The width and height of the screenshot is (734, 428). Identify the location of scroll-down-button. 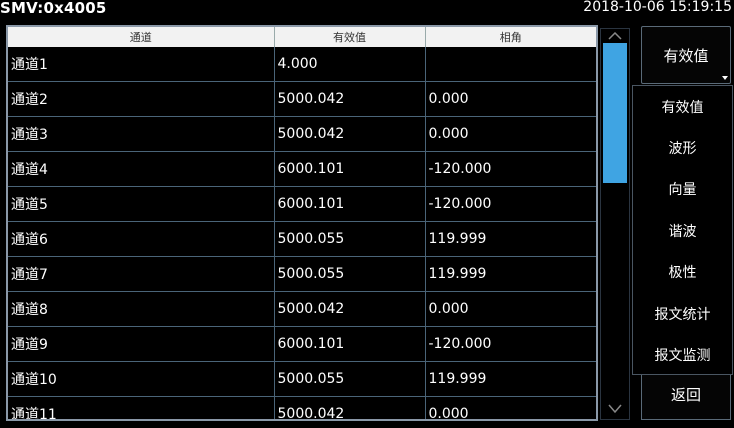
(615, 409).